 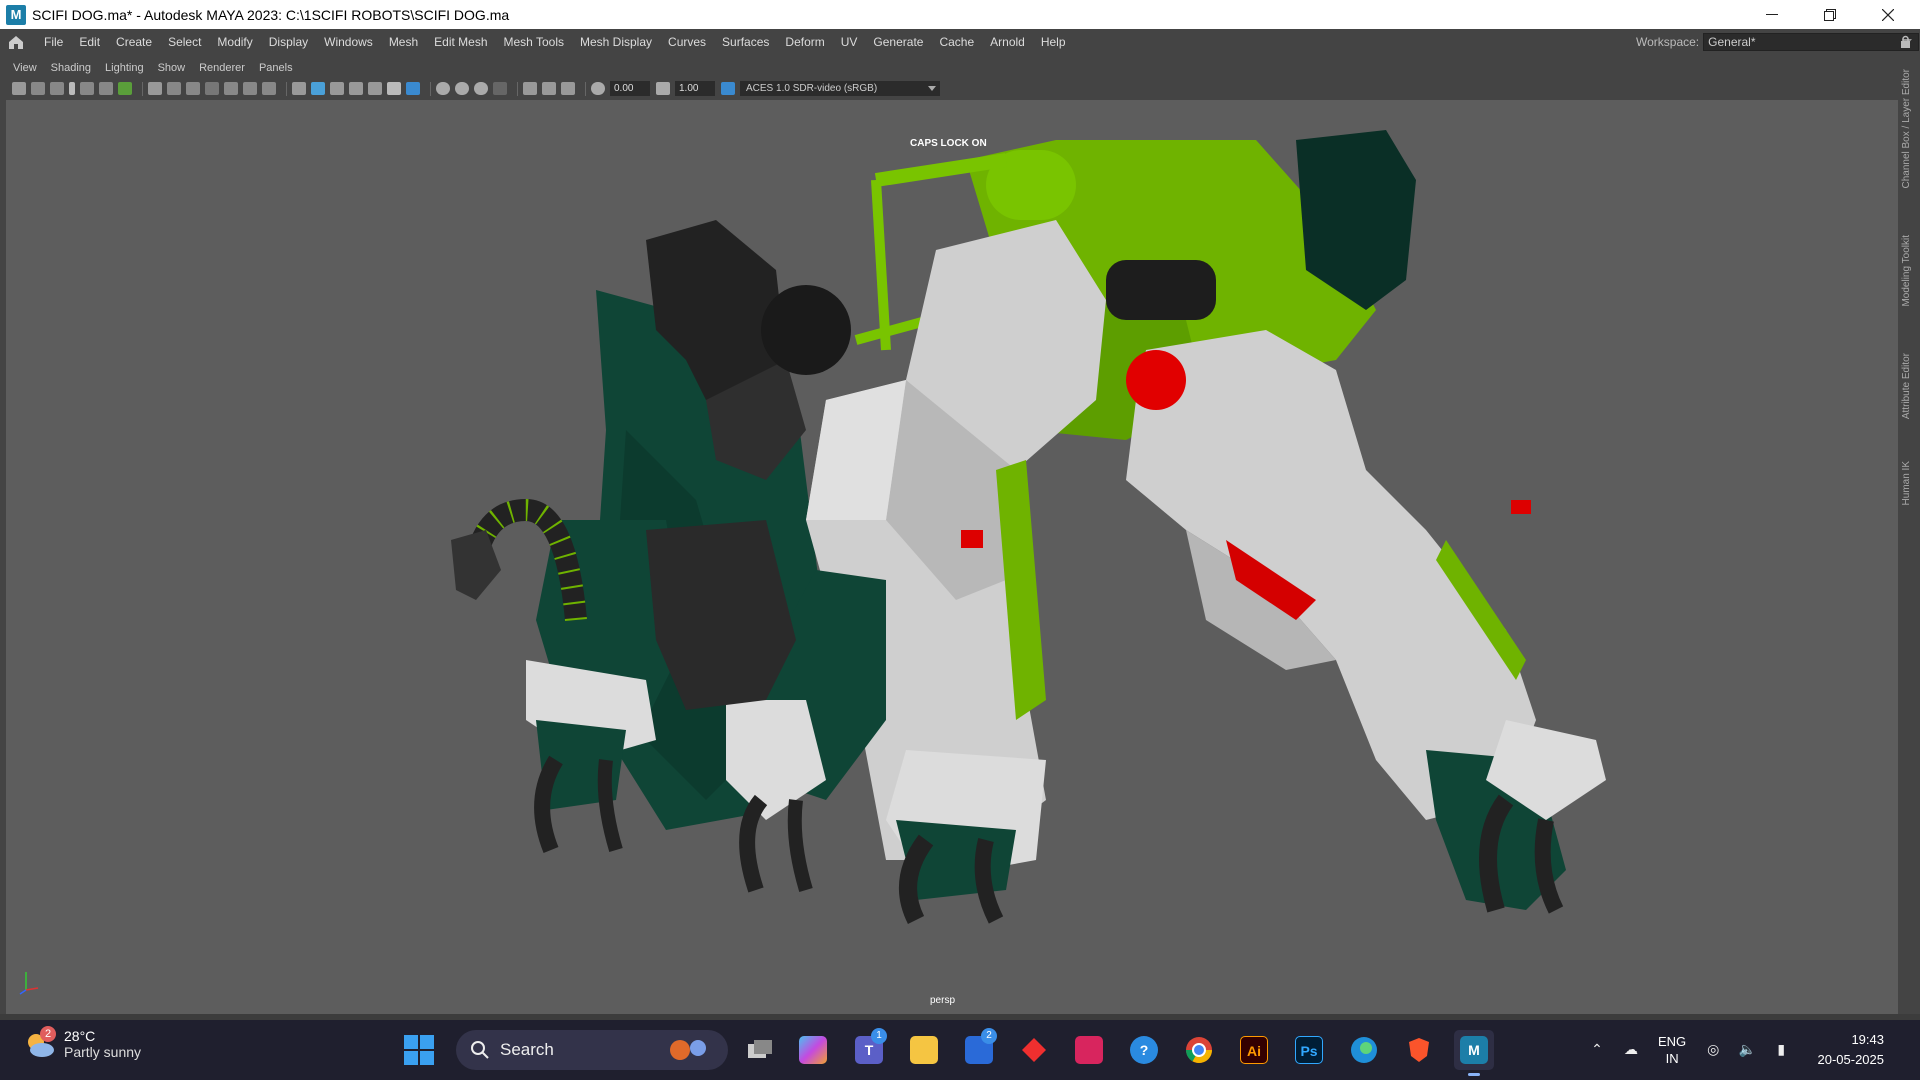 What do you see at coordinates (212, 88) in the screenshot?
I see `gate-mask-icon` at bounding box center [212, 88].